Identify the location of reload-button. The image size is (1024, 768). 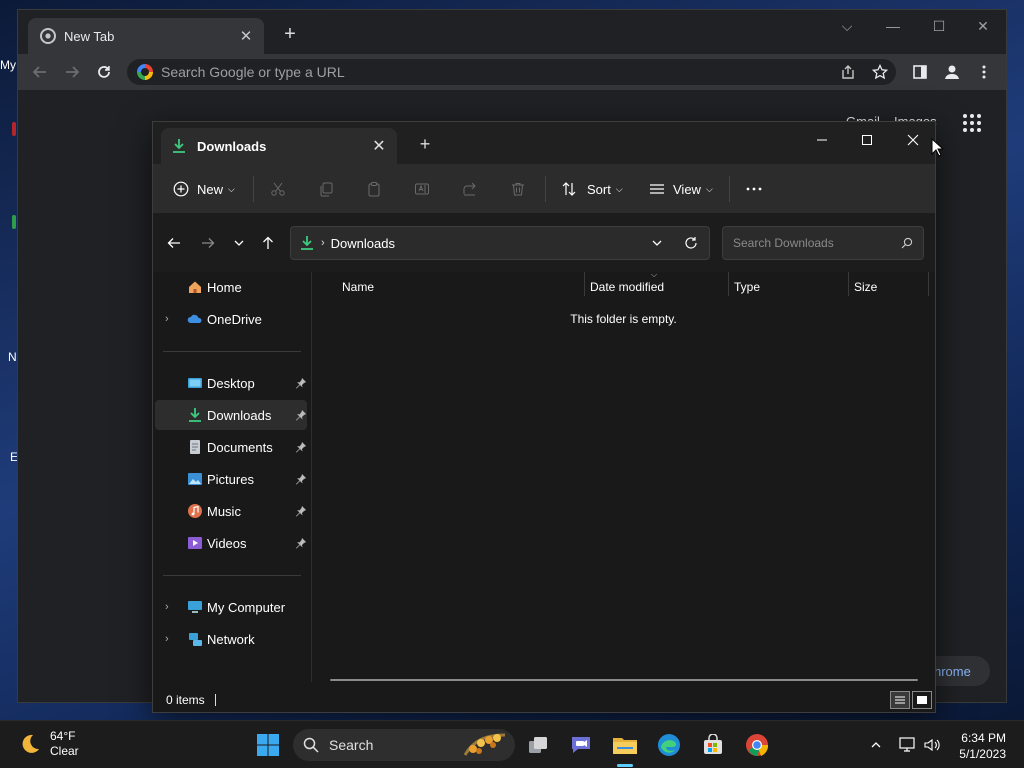
(104, 72).